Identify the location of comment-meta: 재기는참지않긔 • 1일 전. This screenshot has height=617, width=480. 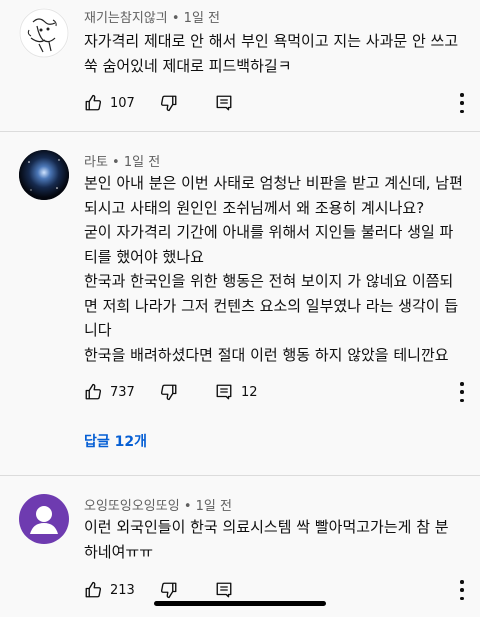
(152, 16).